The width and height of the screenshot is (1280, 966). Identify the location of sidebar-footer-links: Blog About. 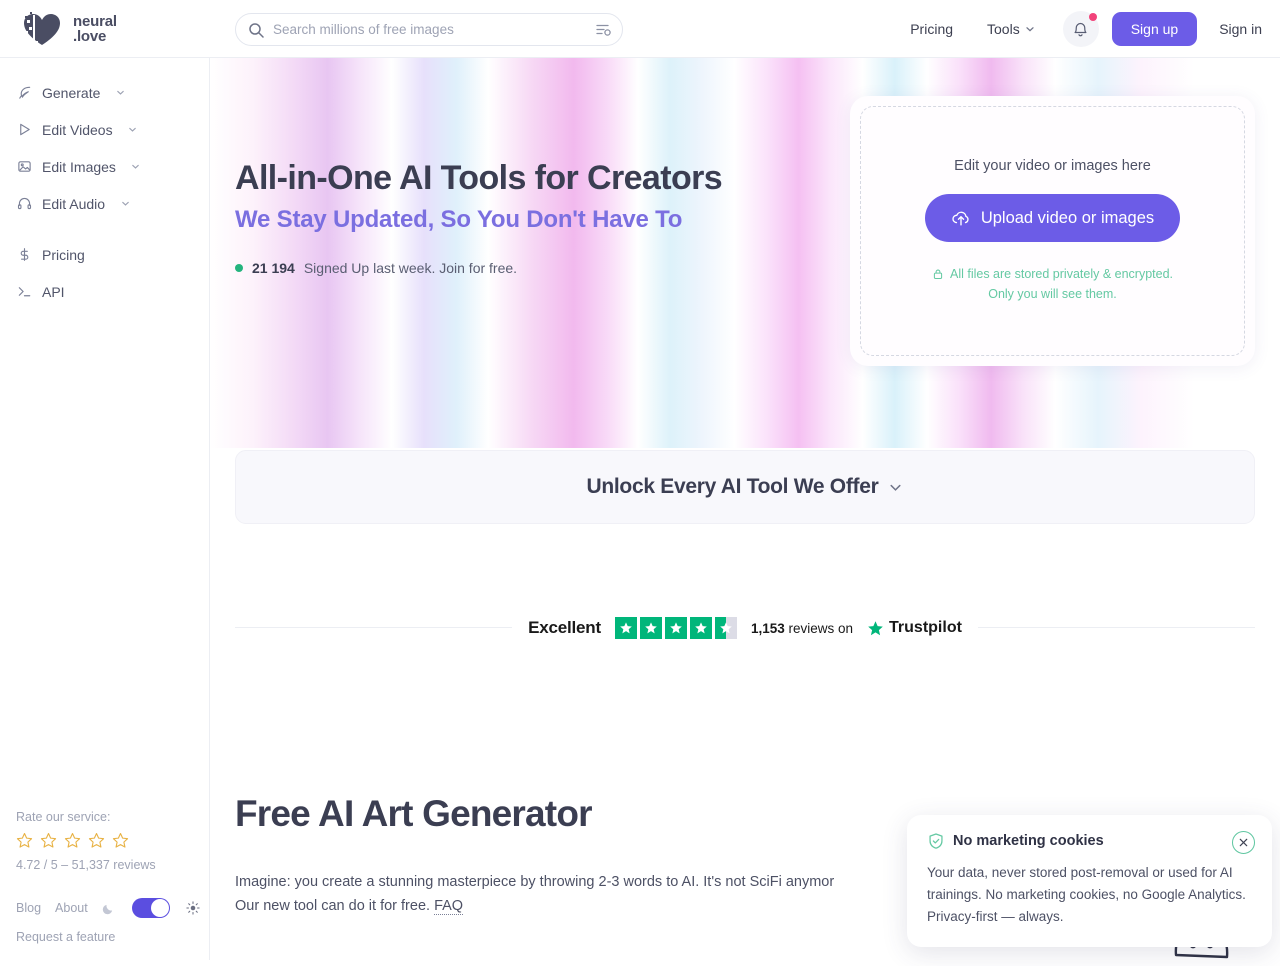
(113, 908).